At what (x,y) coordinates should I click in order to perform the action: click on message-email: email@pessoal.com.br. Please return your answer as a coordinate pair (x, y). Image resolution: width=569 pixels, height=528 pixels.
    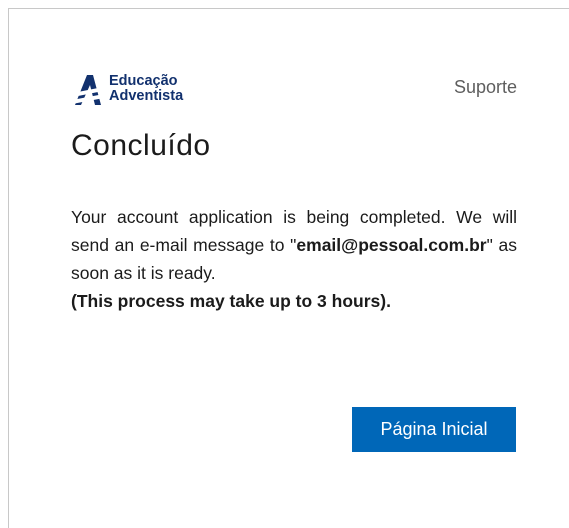
    Looking at the image, I should click on (391, 245).